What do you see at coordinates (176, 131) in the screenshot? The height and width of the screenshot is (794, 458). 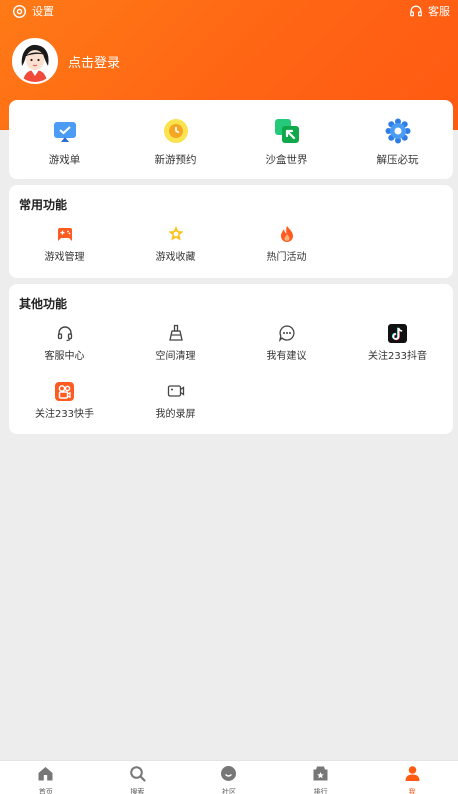 I see `clock-icon` at bounding box center [176, 131].